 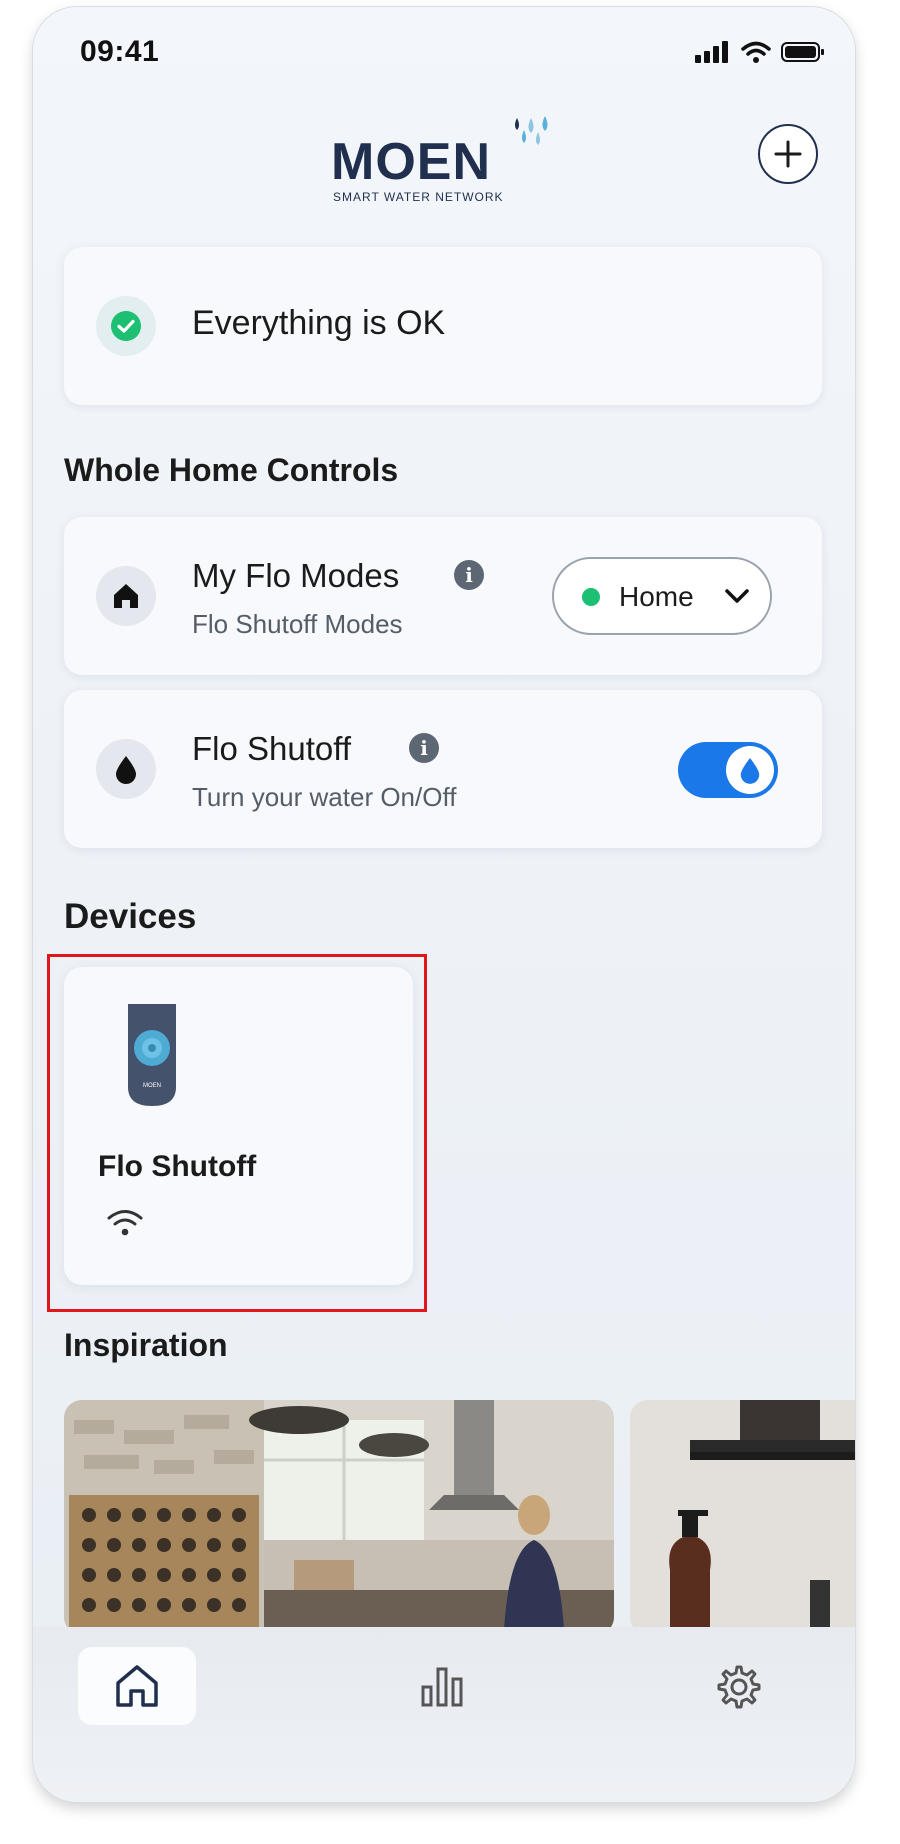 I want to click on shutoff-info-icon: i, so click(x=424, y=748).